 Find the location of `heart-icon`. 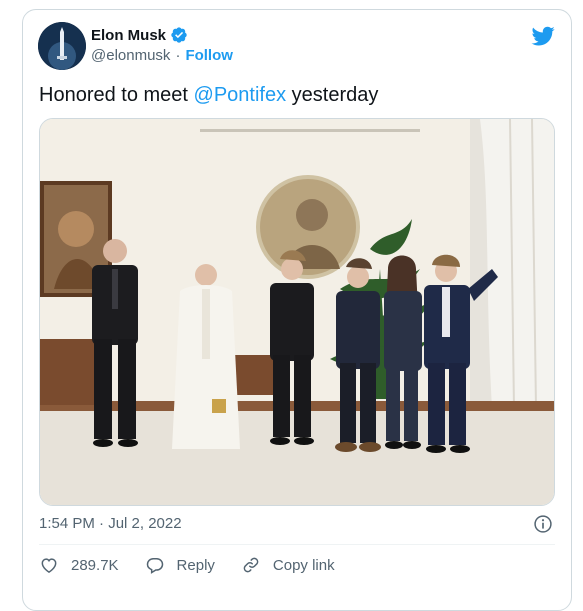

heart-icon is located at coordinates (49, 565).